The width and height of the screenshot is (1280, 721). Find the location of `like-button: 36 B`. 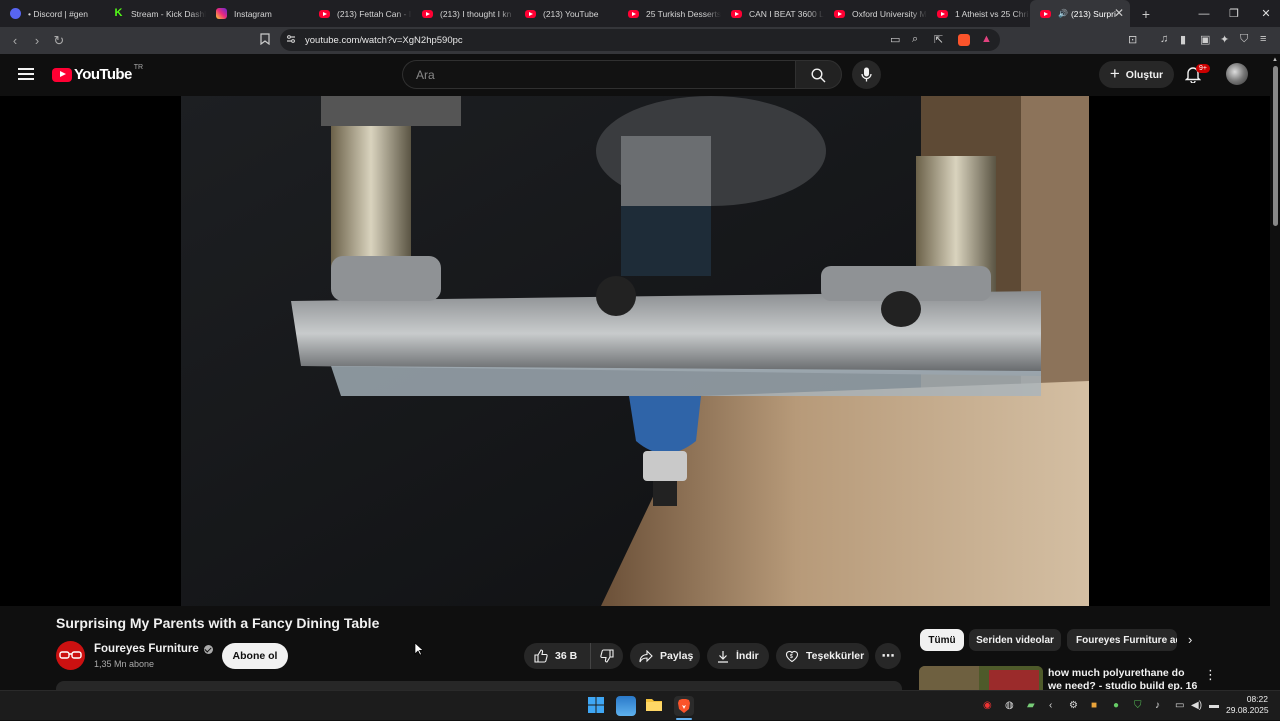

like-button: 36 B is located at coordinates (557, 656).